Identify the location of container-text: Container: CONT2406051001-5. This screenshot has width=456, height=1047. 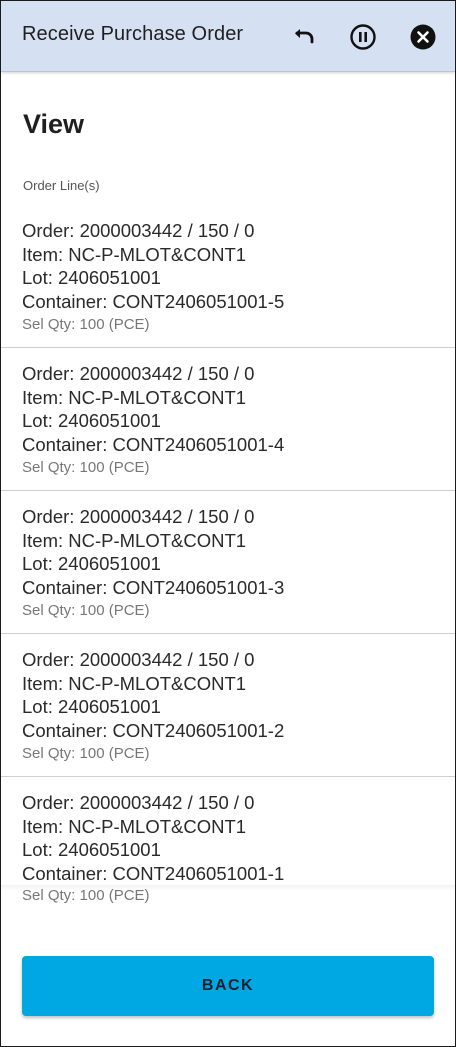
(153, 301).